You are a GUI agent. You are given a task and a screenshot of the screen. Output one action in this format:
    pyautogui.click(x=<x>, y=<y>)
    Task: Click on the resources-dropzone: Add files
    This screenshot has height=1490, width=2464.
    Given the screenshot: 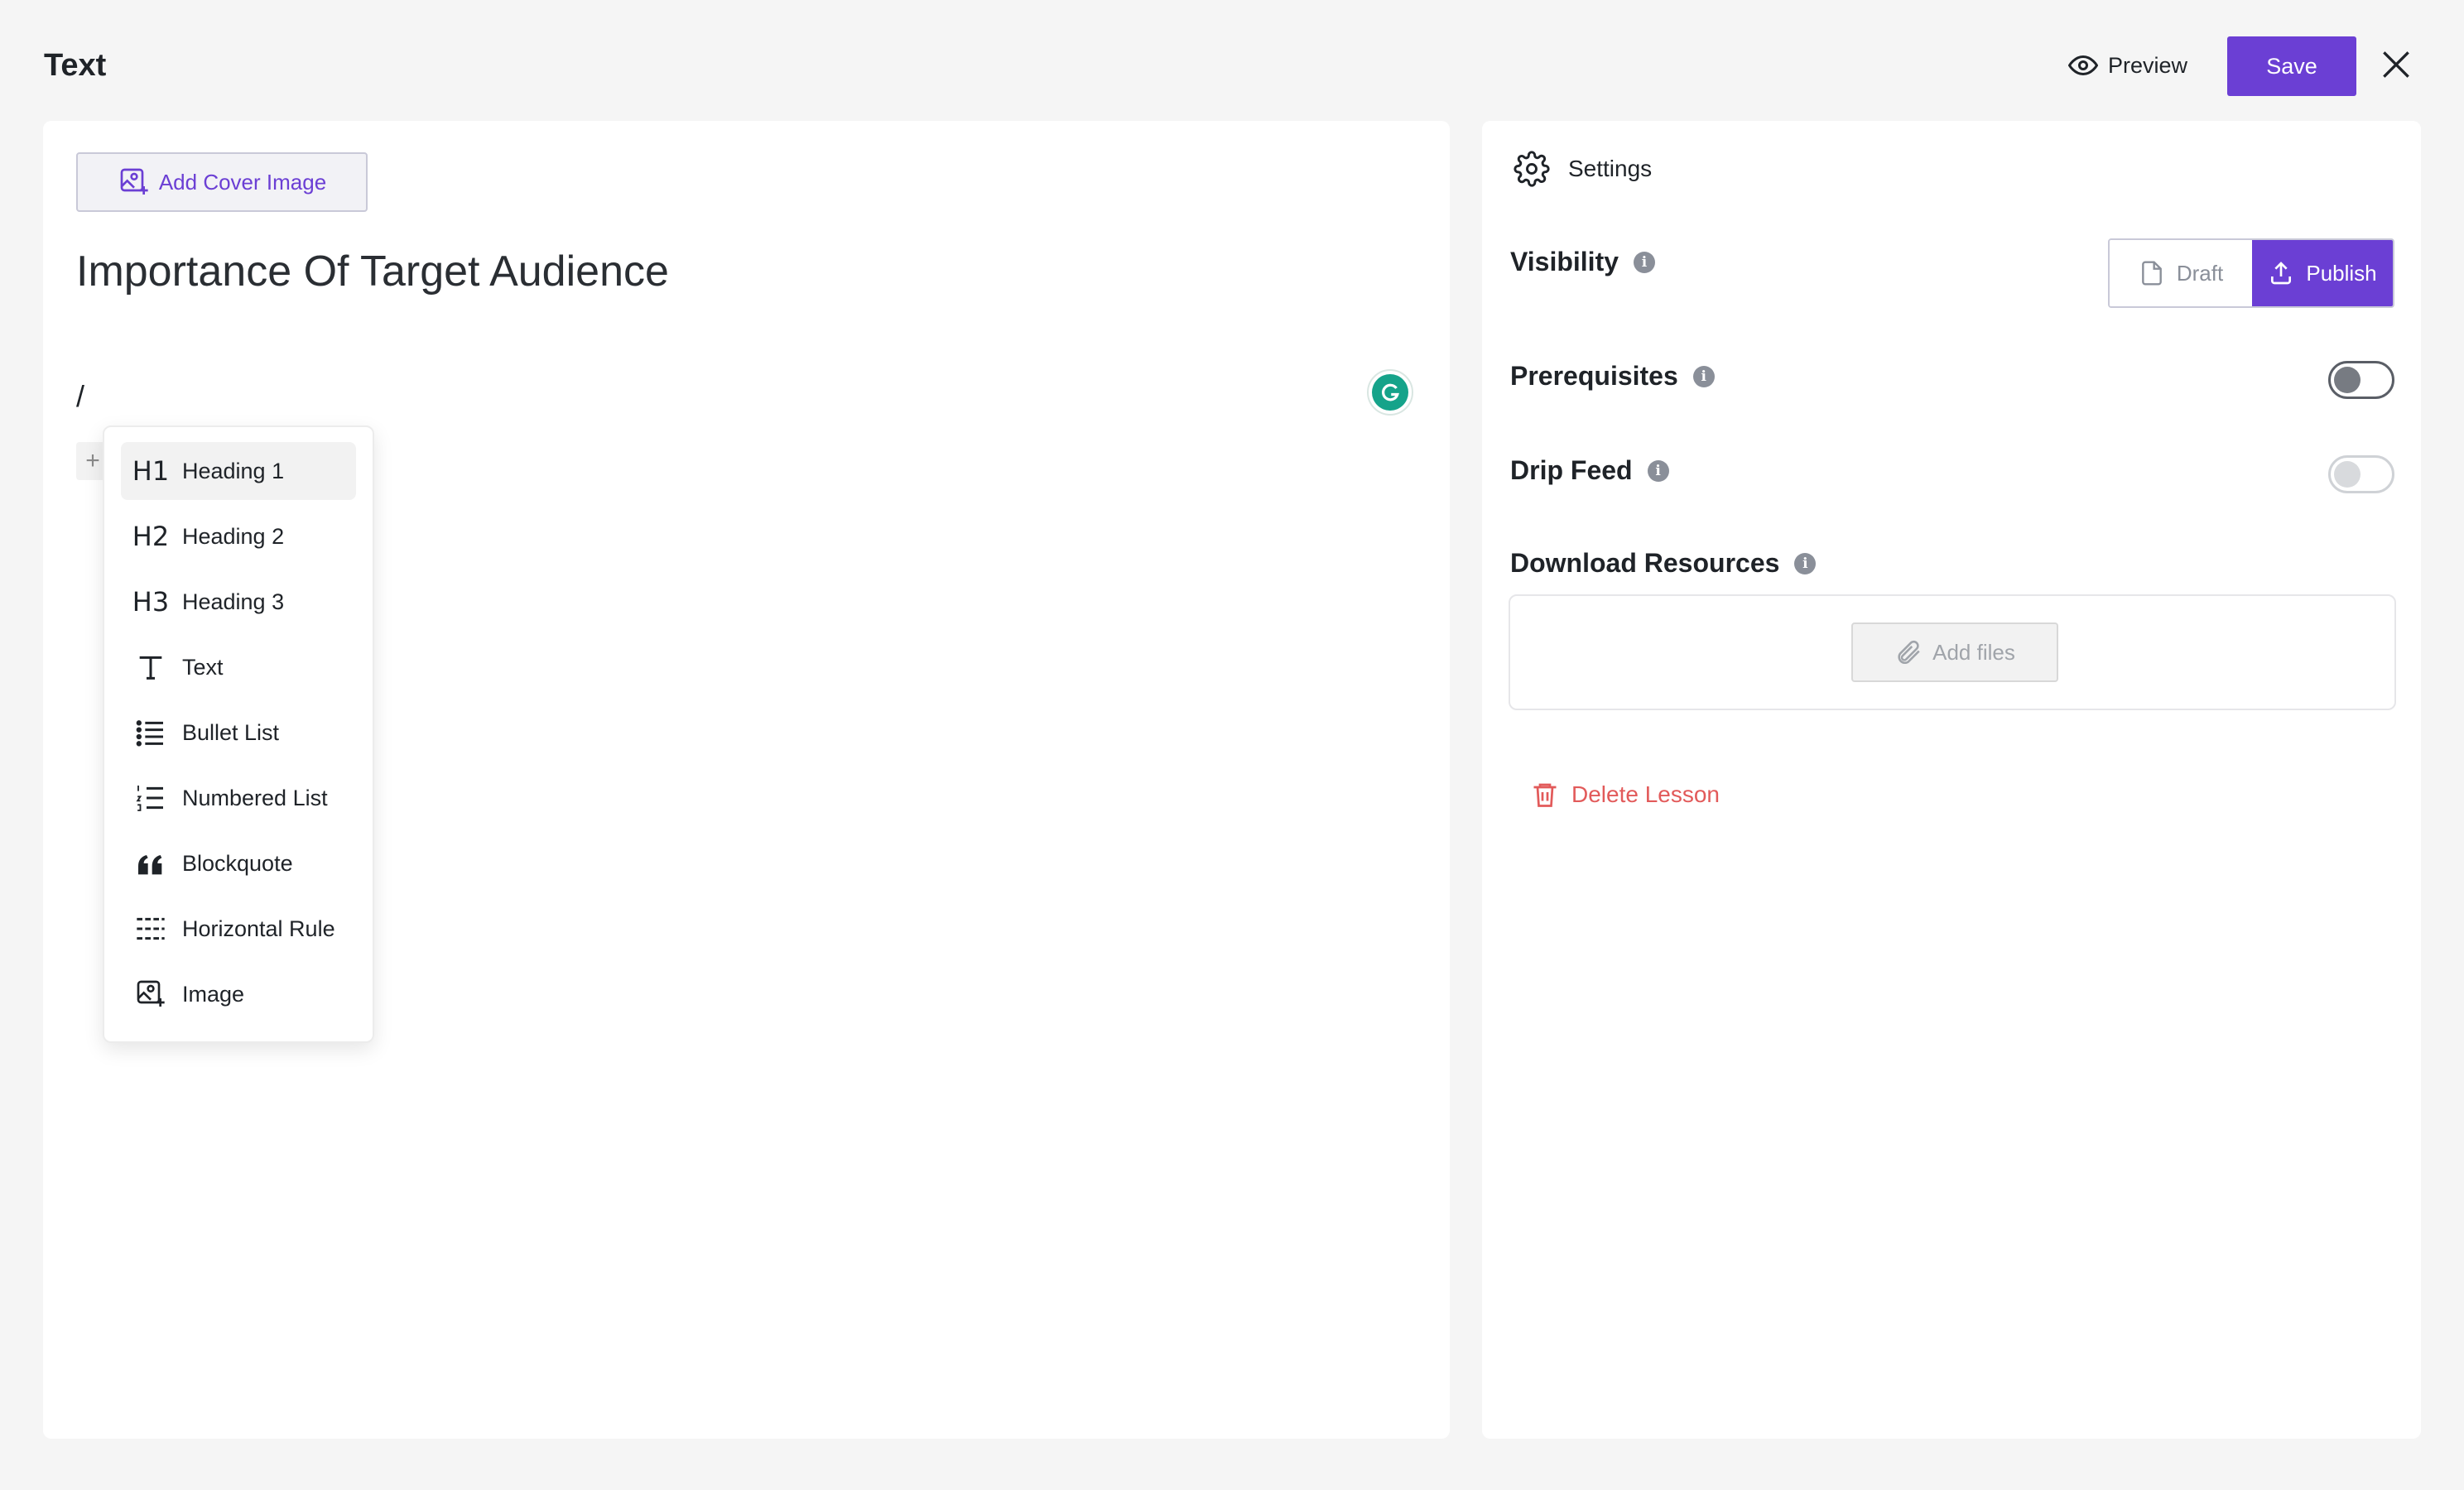 What is the action you would take?
    pyautogui.click(x=1953, y=652)
    